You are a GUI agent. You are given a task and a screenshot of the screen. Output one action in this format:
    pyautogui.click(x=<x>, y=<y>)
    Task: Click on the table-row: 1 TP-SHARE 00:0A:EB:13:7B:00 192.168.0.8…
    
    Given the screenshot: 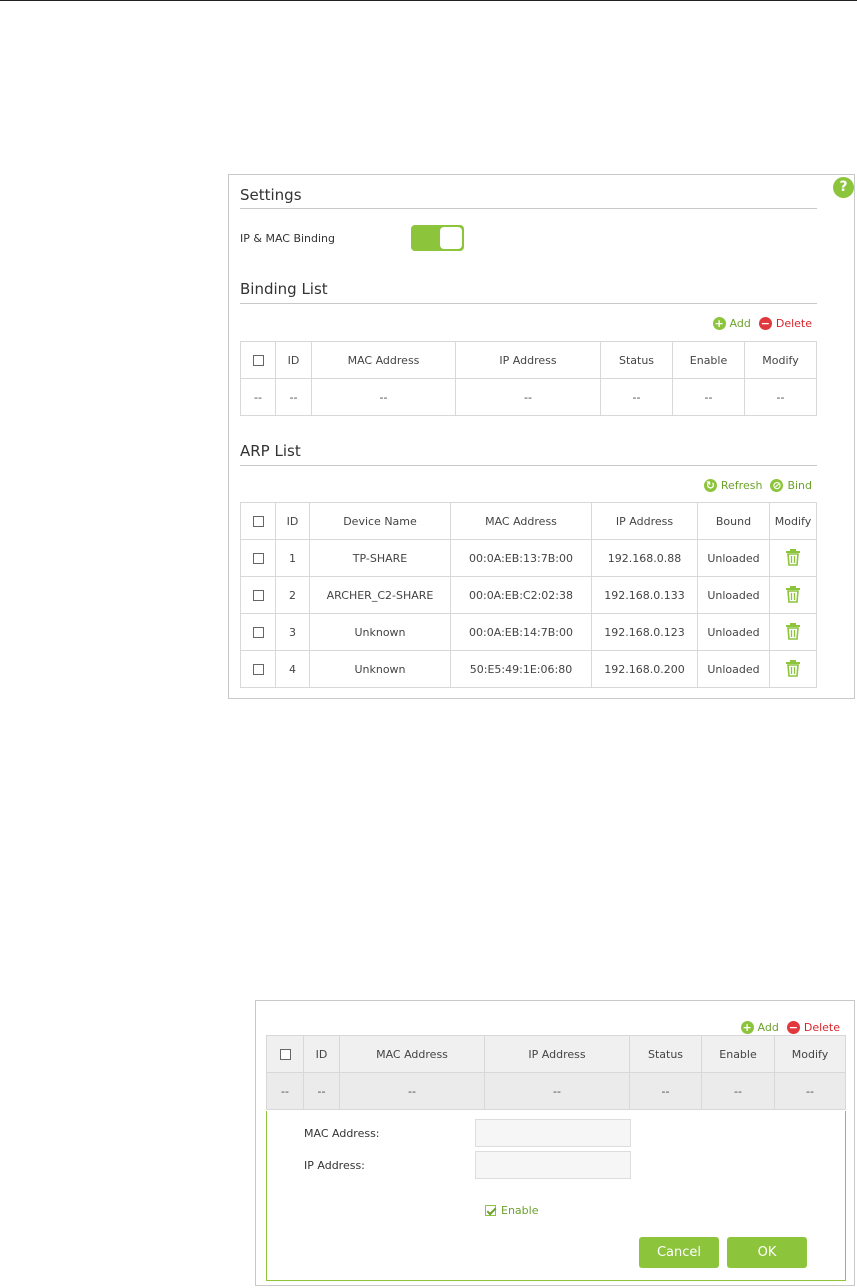 What is the action you would take?
    pyautogui.click(x=528, y=558)
    